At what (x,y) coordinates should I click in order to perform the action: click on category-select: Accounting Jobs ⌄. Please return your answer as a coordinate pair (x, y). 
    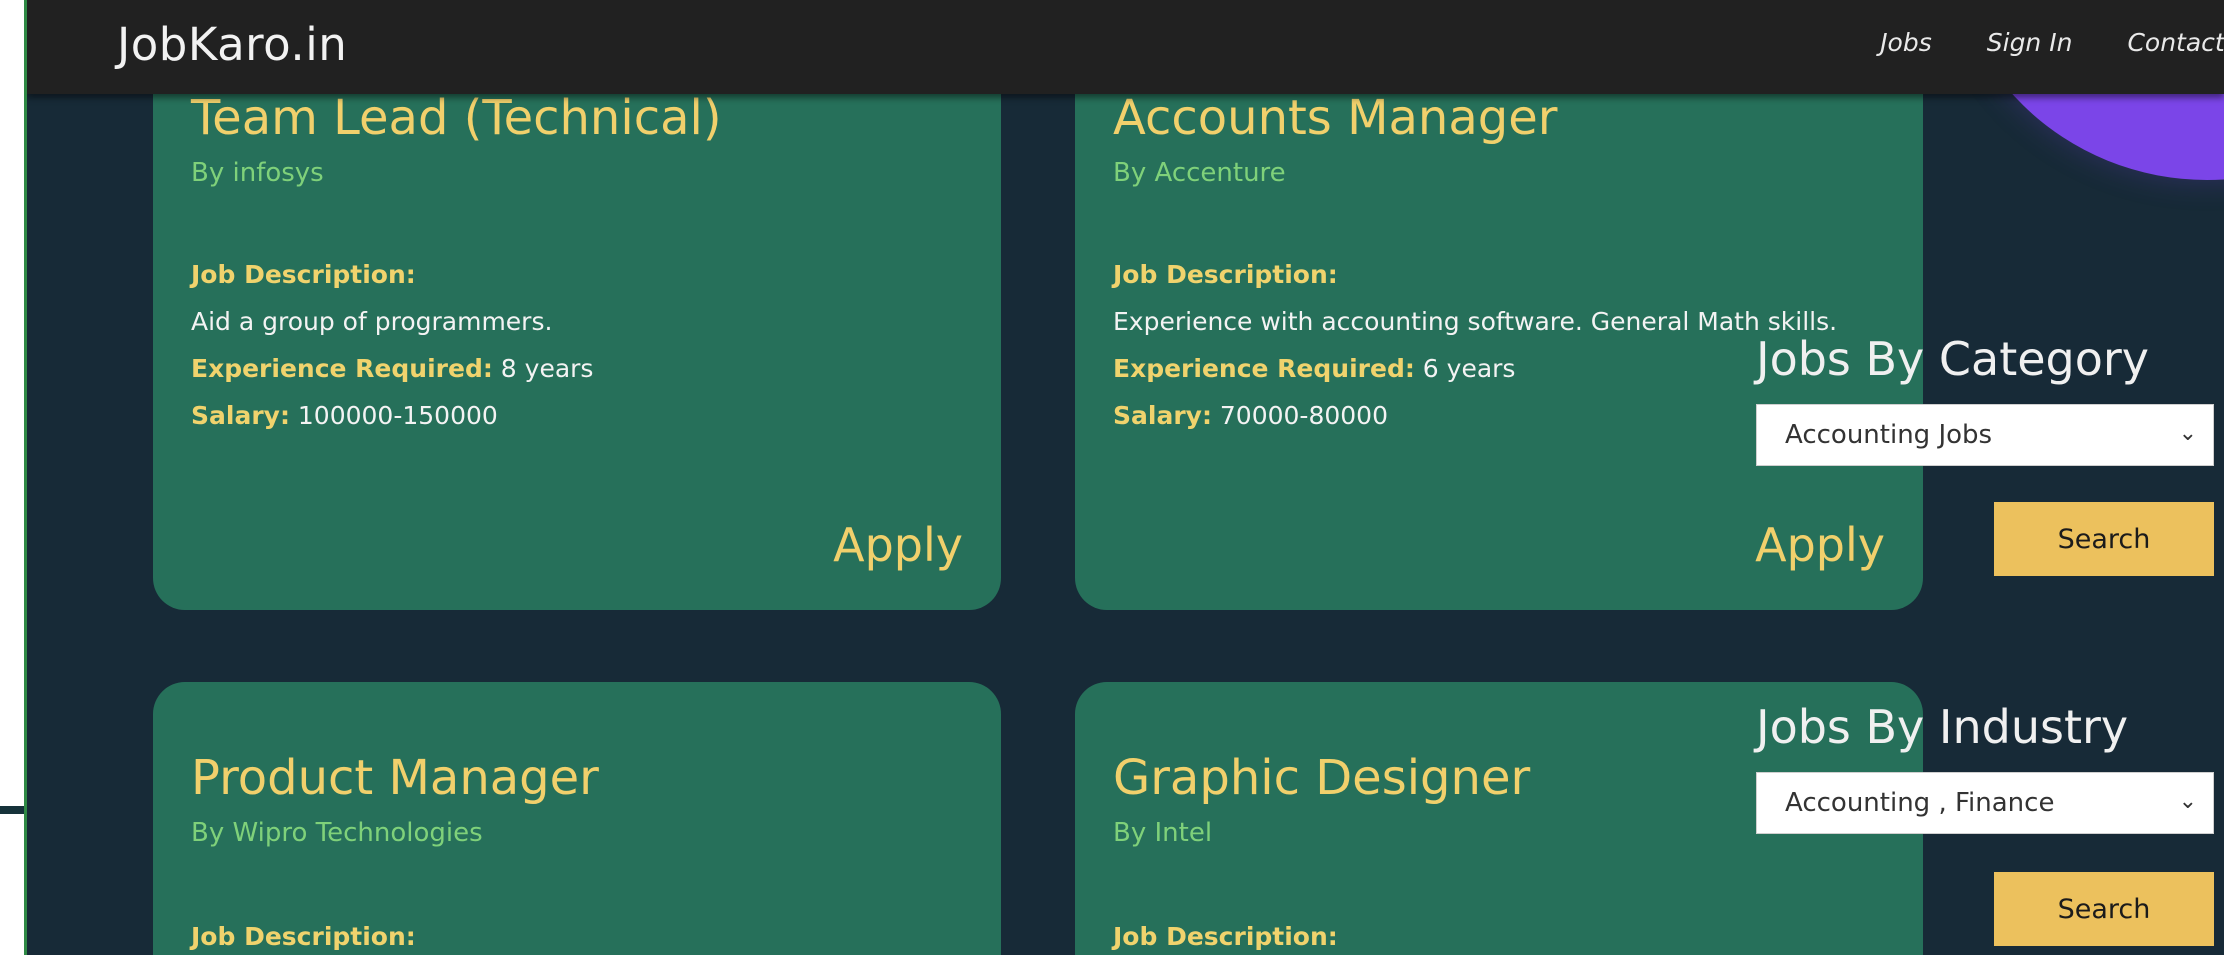
    Looking at the image, I should click on (1985, 435).